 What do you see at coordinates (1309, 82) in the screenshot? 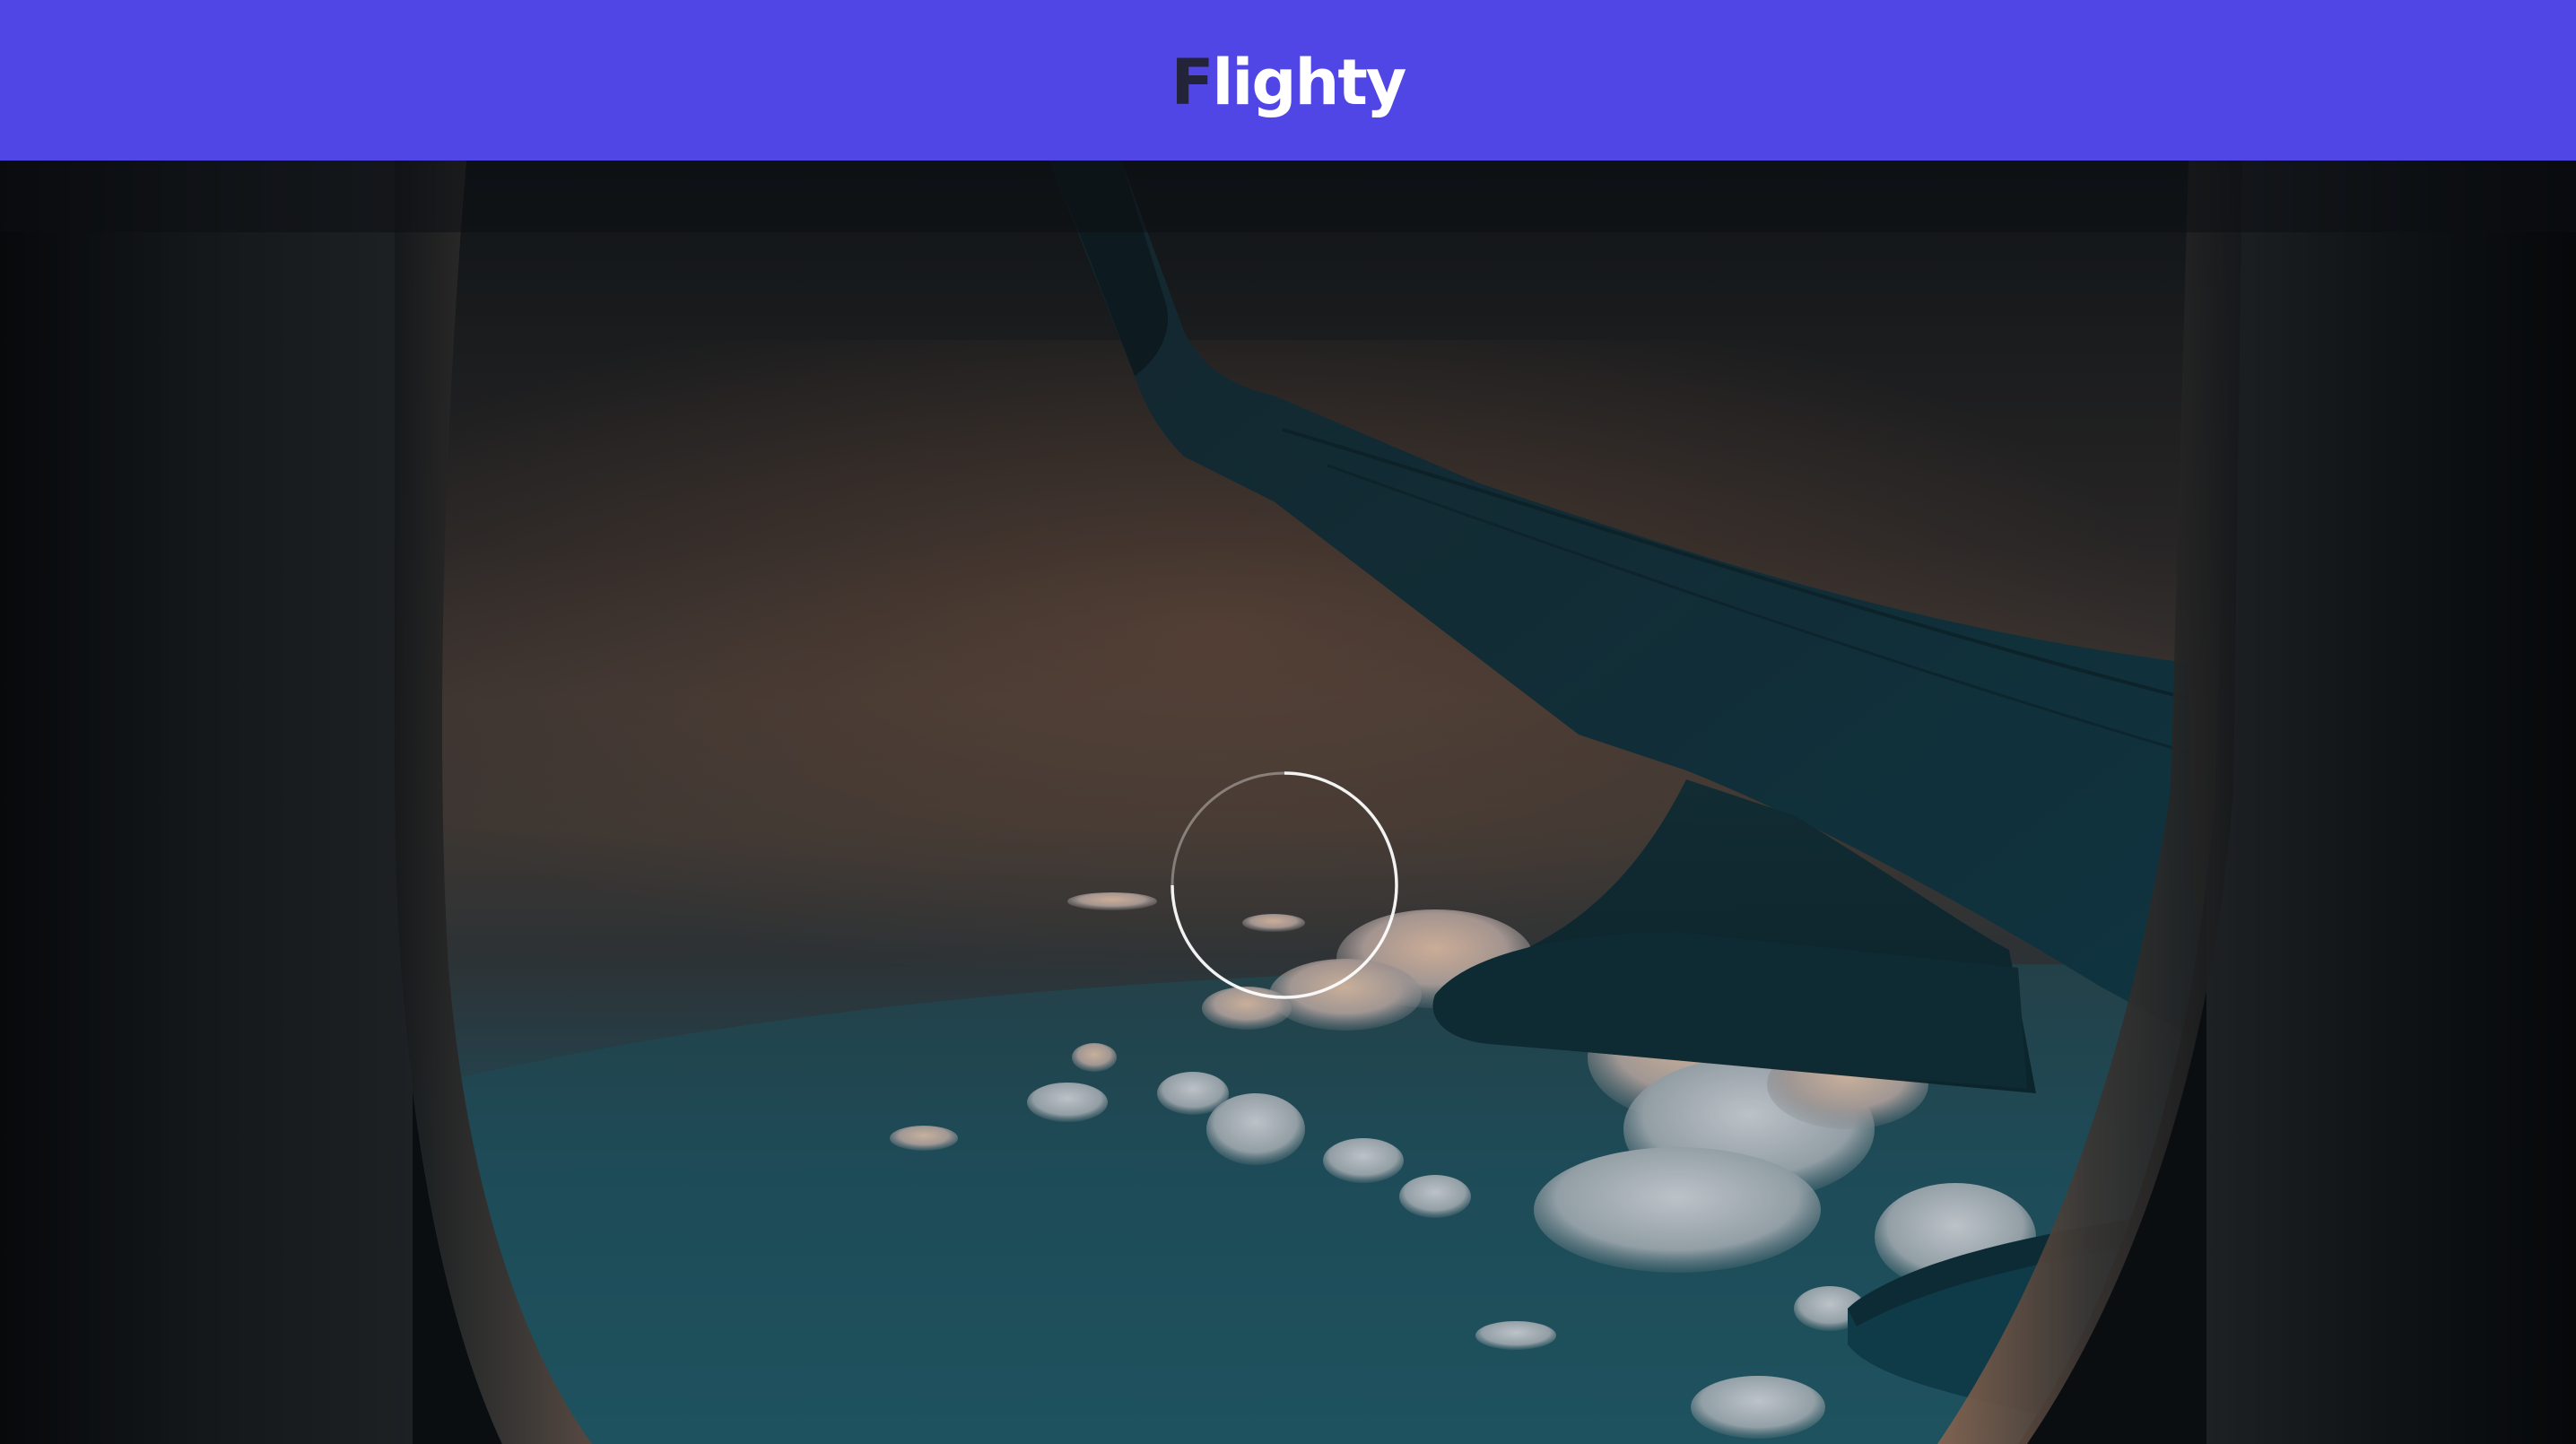
I see `logo-wordmark: lighty` at bounding box center [1309, 82].